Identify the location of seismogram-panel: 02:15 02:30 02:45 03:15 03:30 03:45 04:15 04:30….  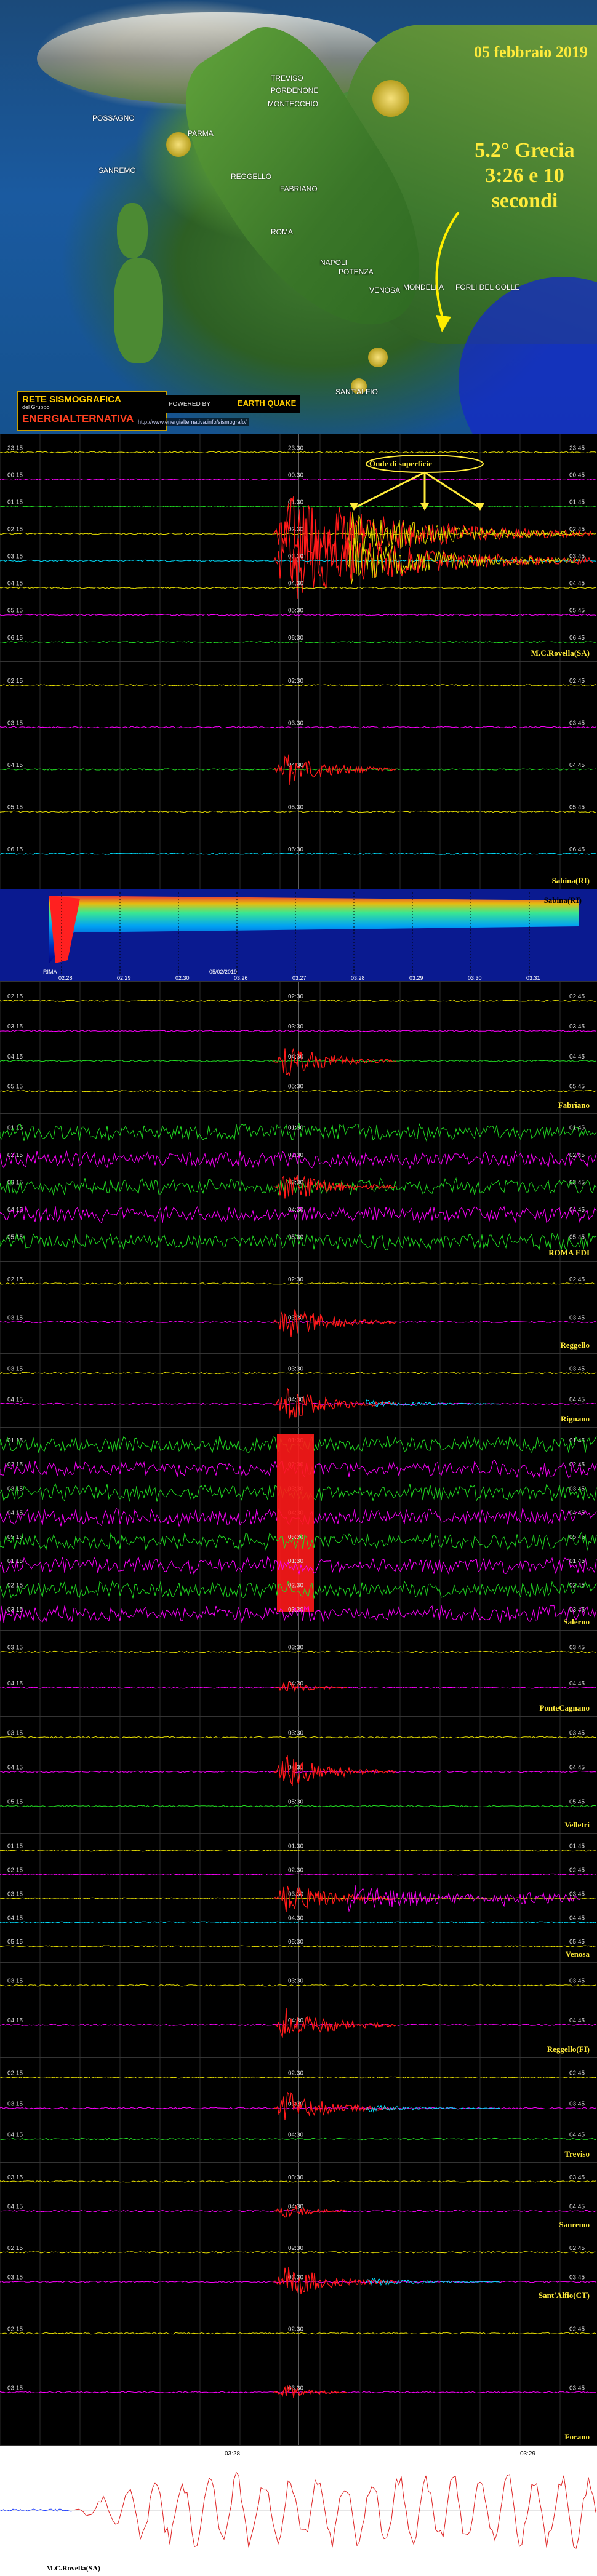
(298, 1047).